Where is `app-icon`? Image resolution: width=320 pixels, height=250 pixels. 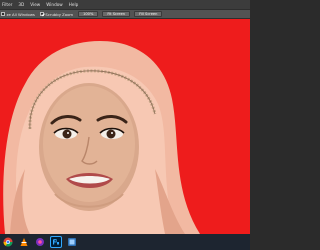
app-icon is located at coordinates (40, 242).